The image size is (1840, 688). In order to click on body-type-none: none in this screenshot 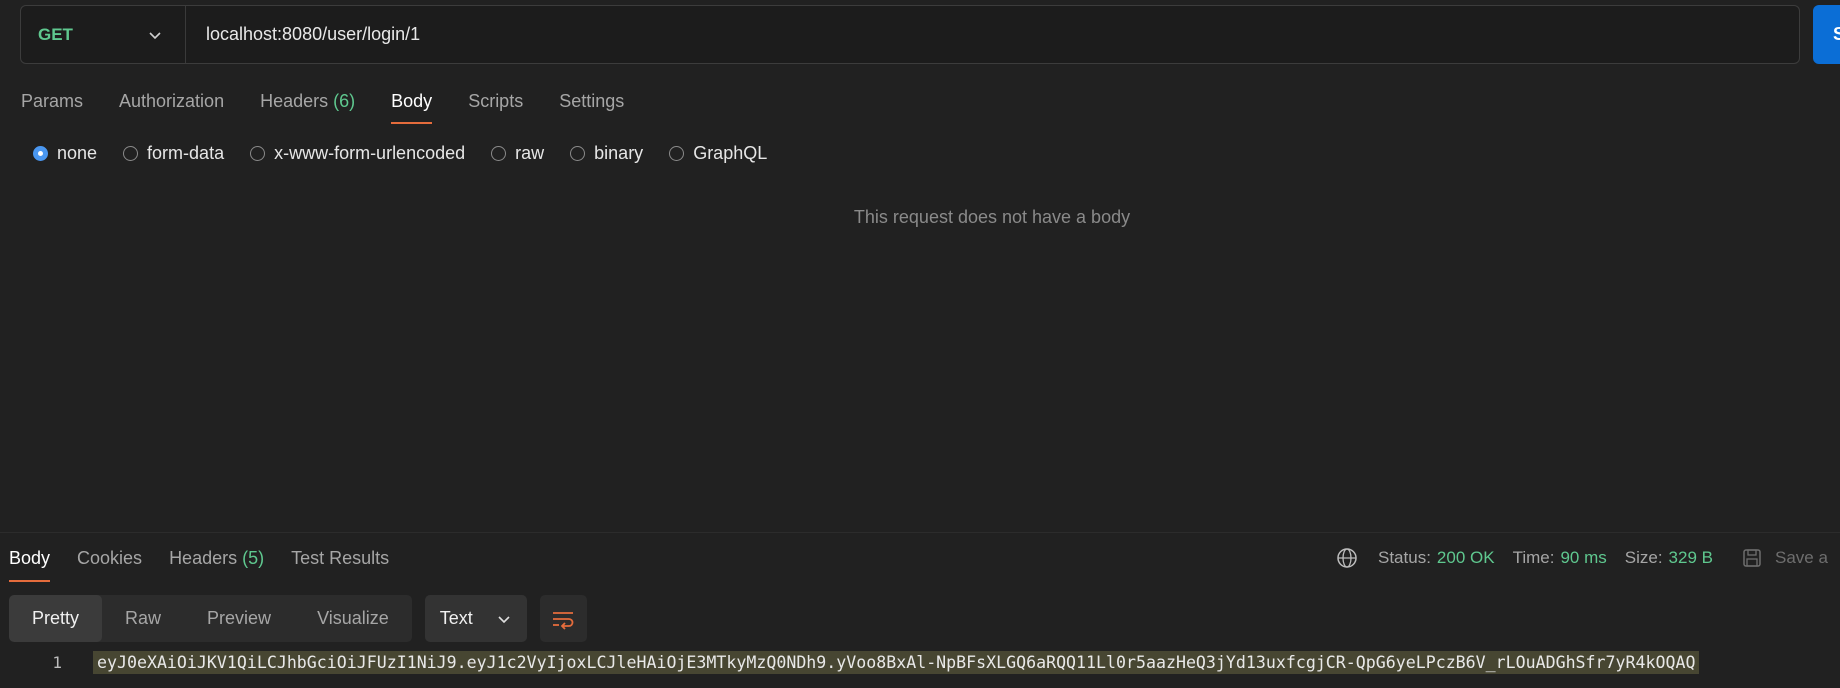, I will do `click(65, 153)`.